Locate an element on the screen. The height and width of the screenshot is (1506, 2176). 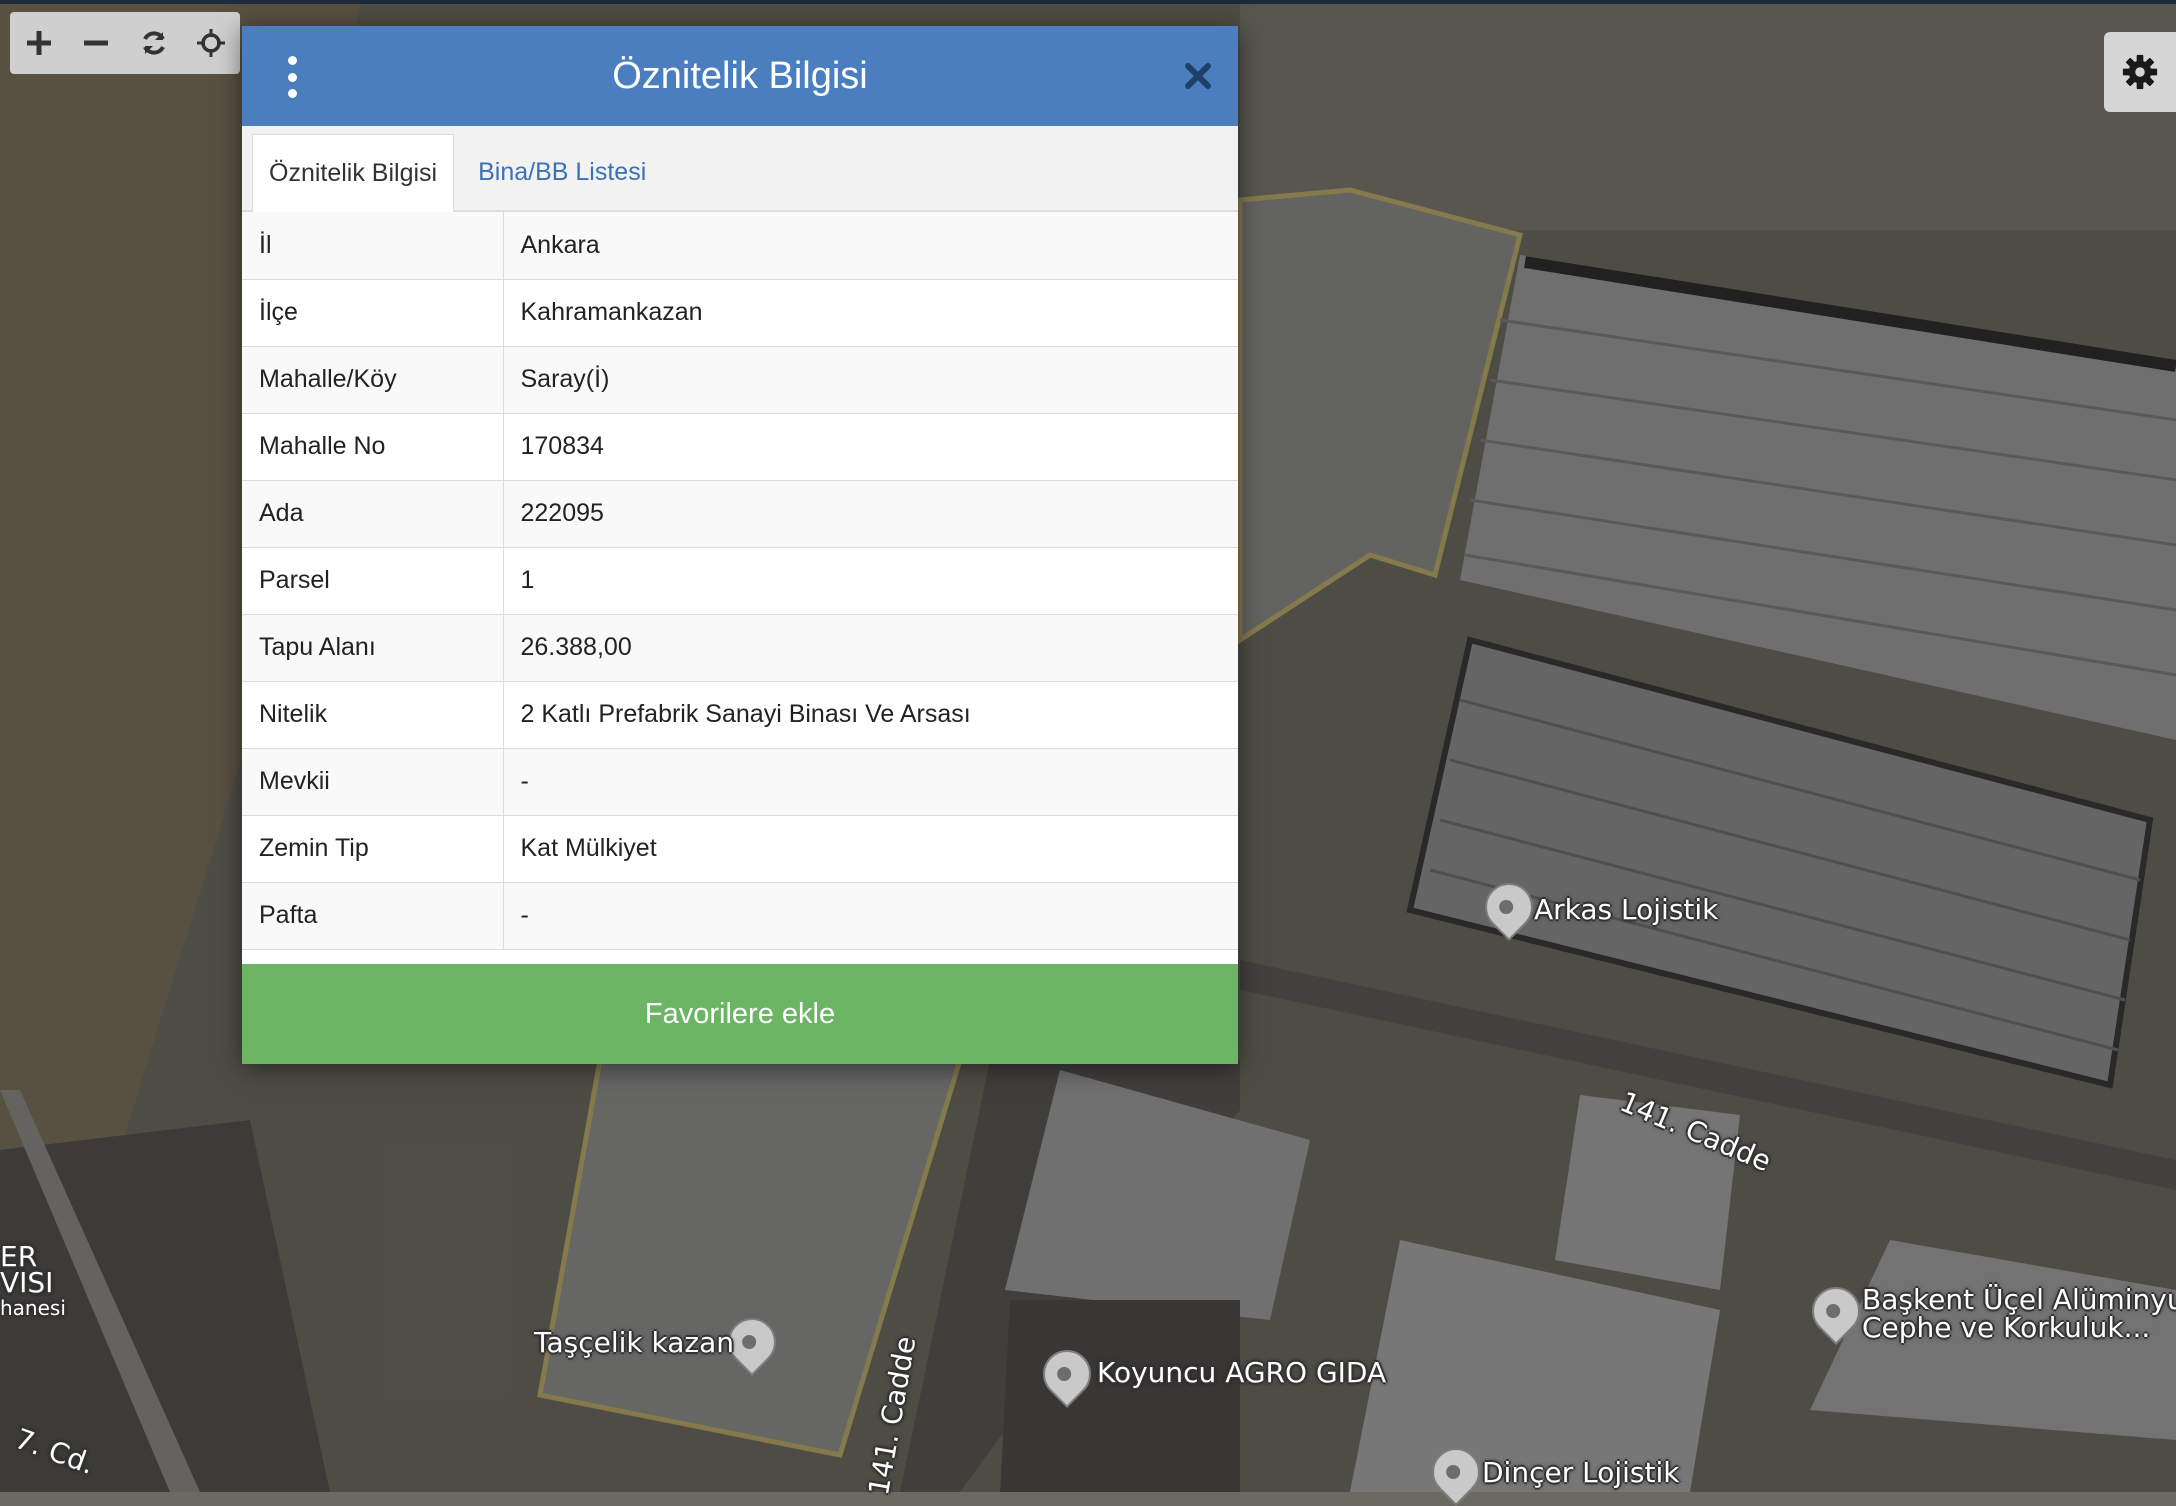
row-key: Mevkii is located at coordinates (373, 782).